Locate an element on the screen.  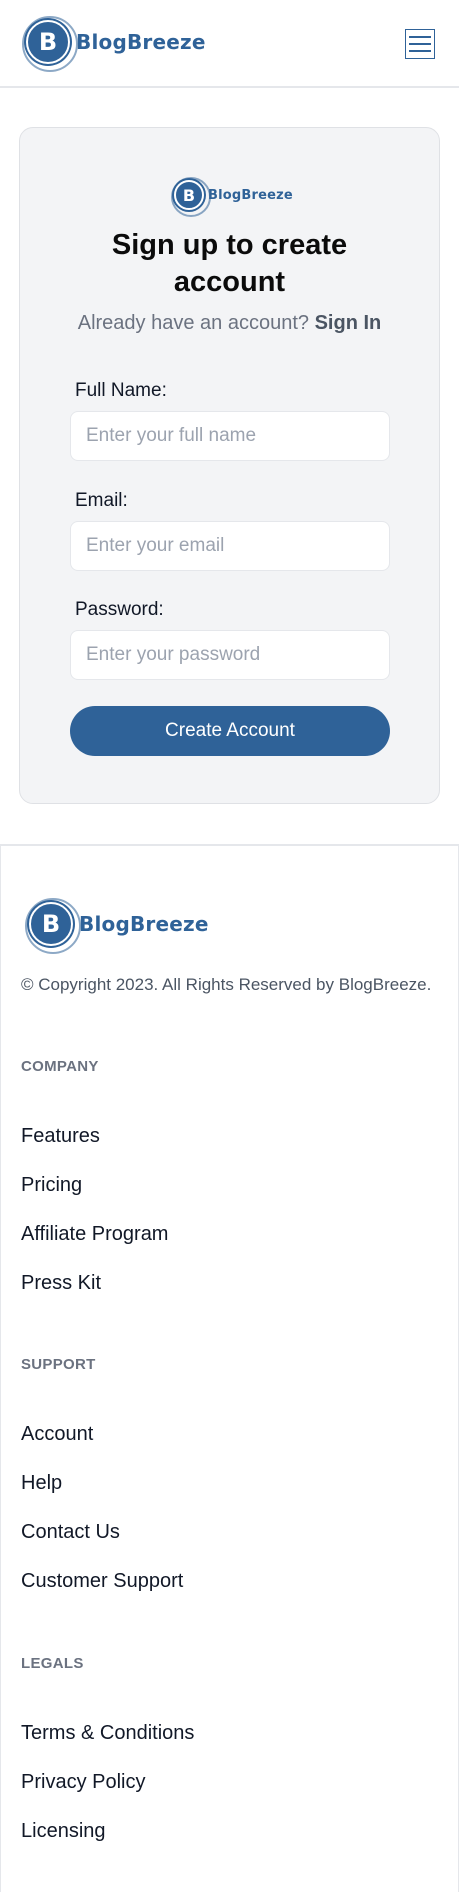
footer-link-help: Help is located at coordinates (41, 1483).